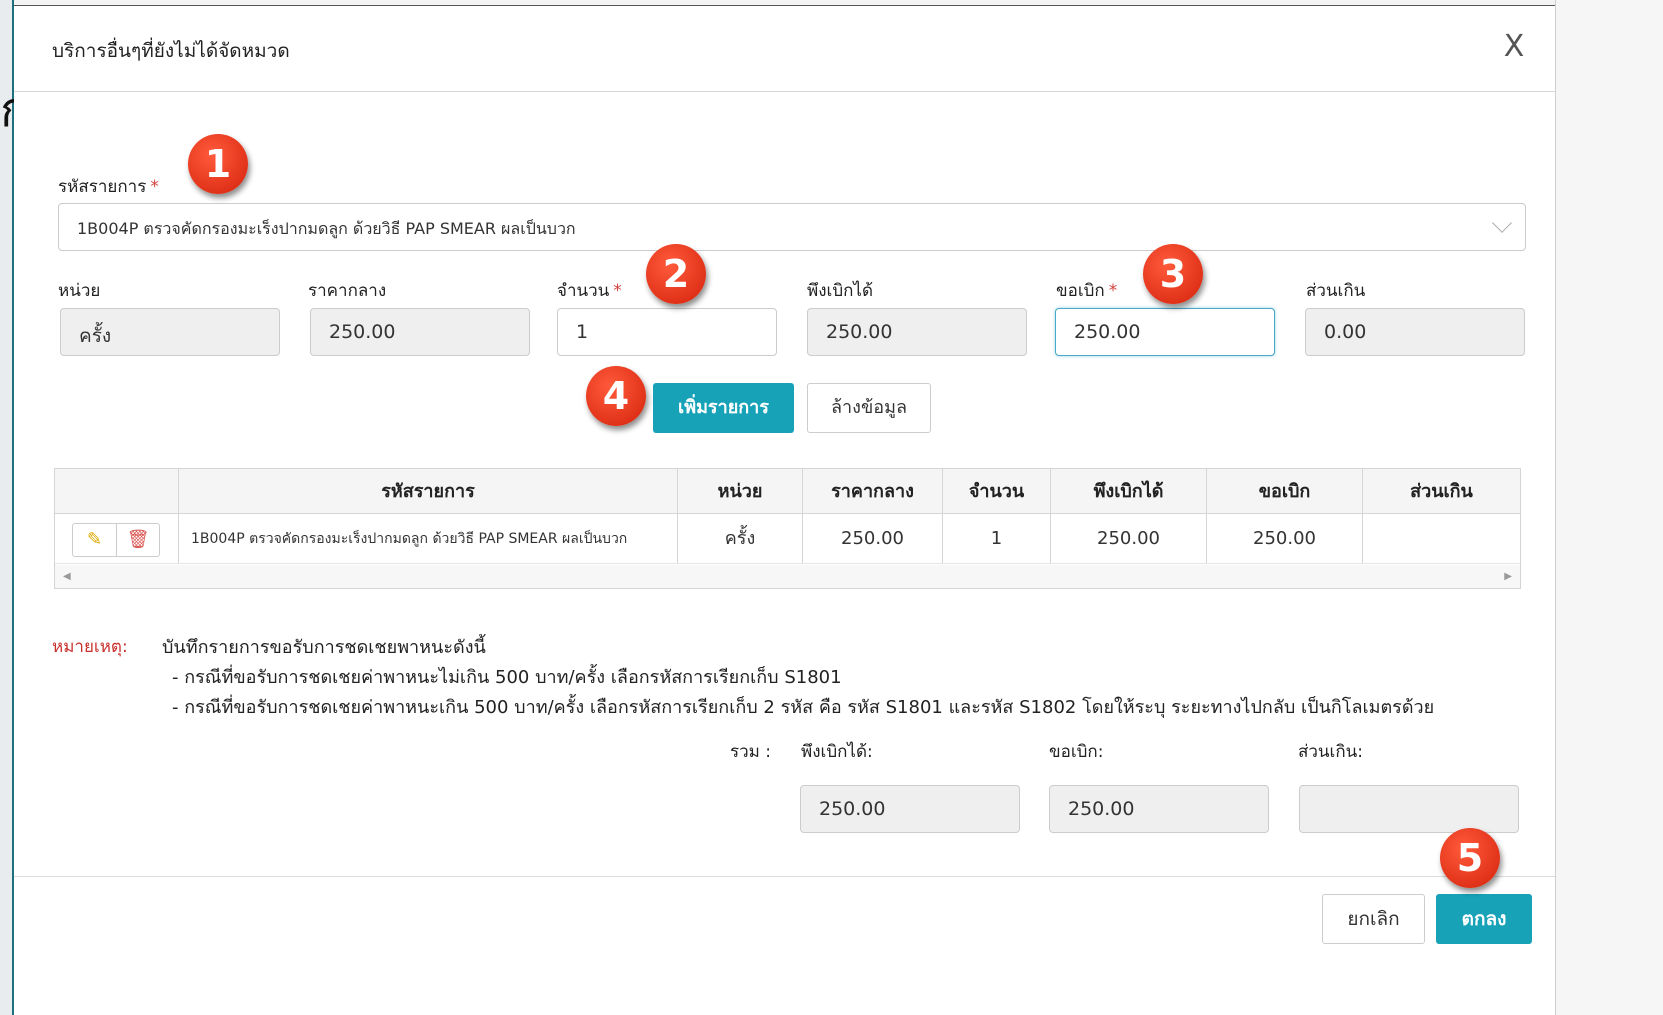 This screenshot has width=1663, height=1015. Describe the element at coordinates (1336, 291) in the screenshot. I see `excess-label: ส่วนเกิน` at that location.